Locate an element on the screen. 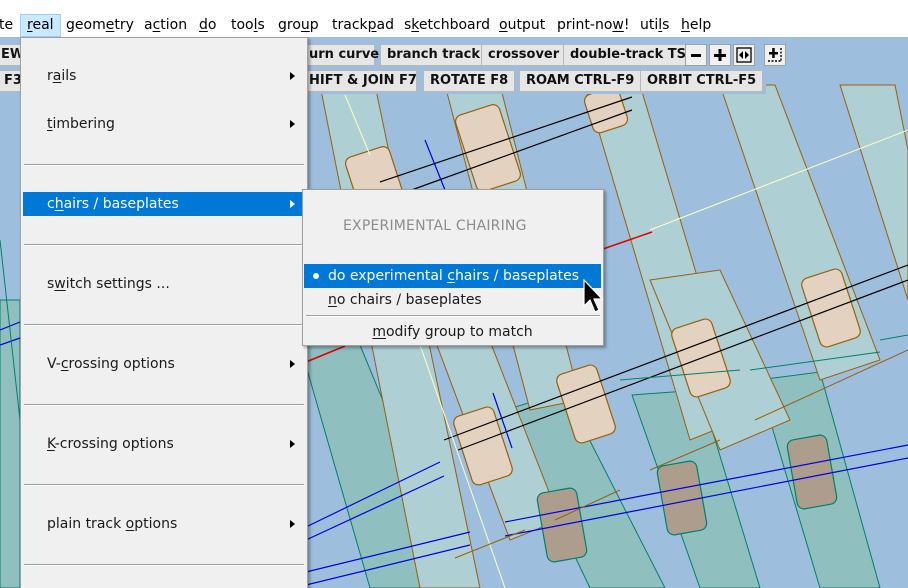 The height and width of the screenshot is (588, 908). menu-item-timbering: timbering is located at coordinates (164, 124).